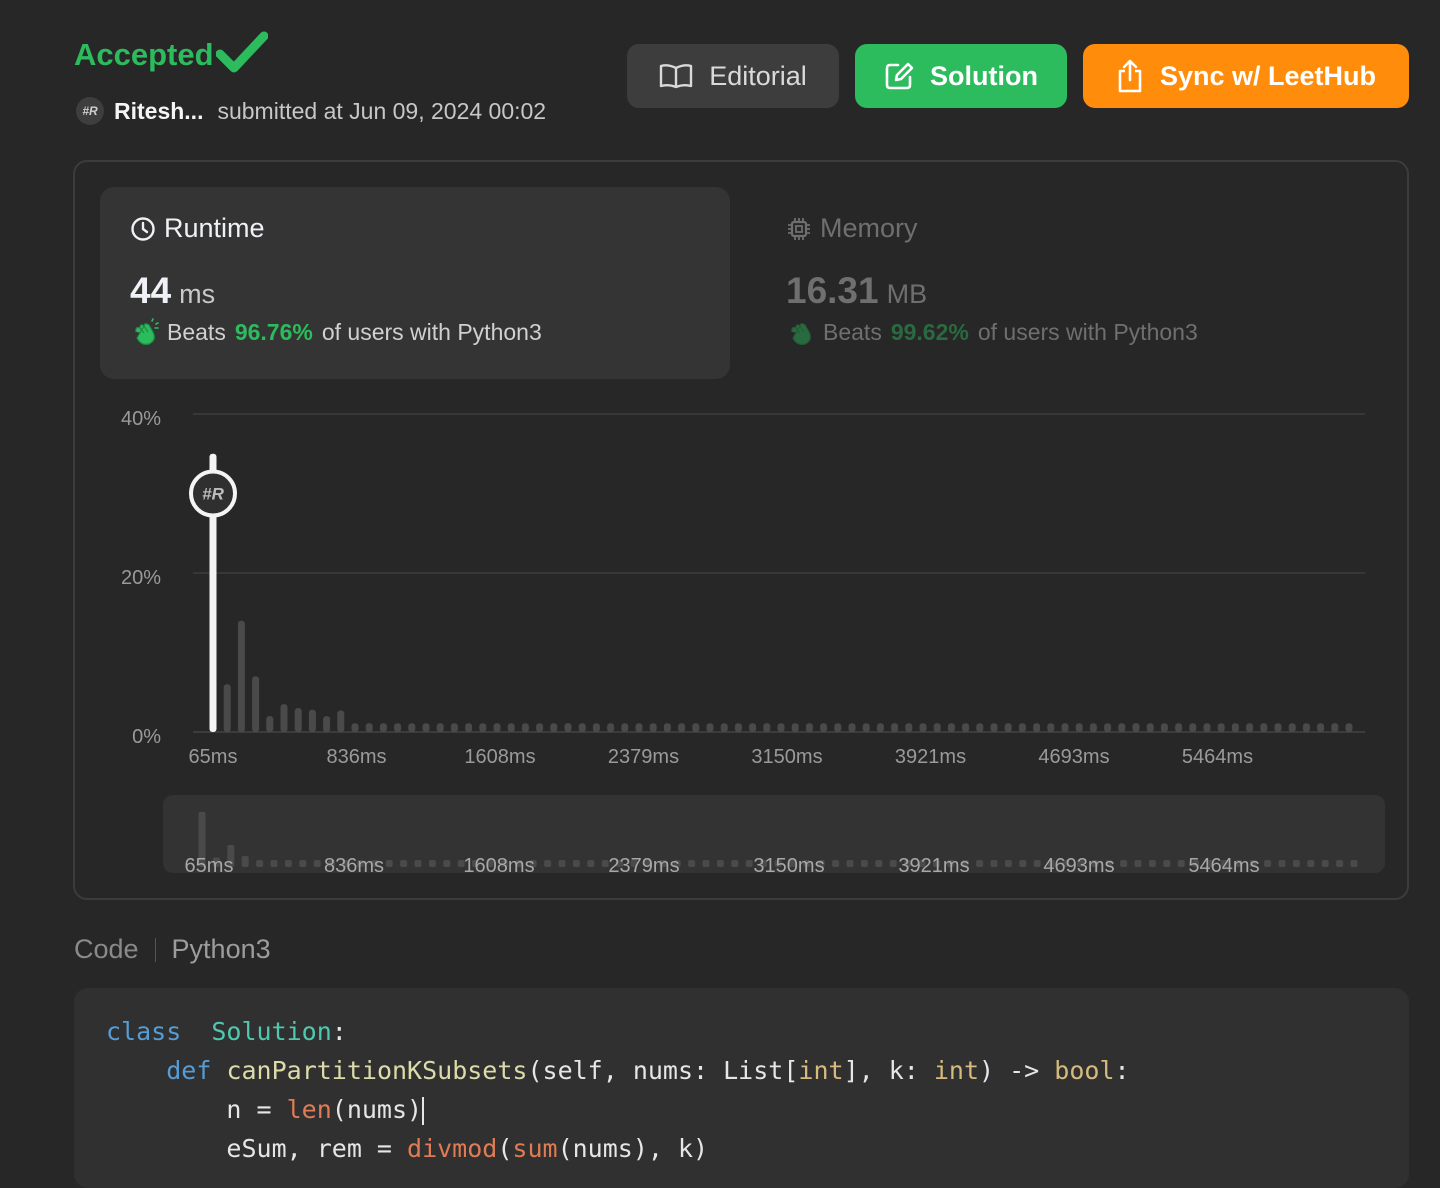  I want to click on editorial-label: Editorial, so click(758, 75).